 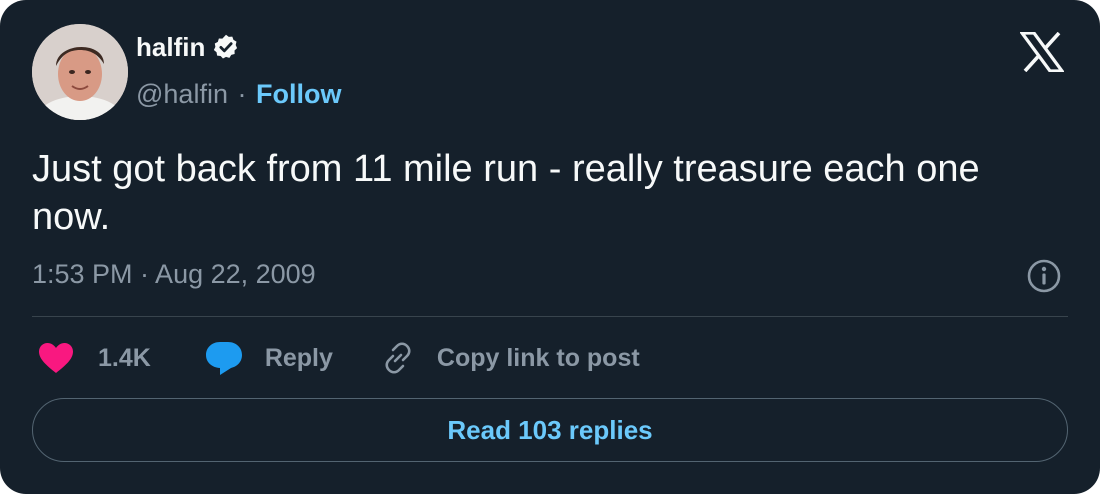 I want to click on speech-bubble-icon, so click(x=224, y=358).